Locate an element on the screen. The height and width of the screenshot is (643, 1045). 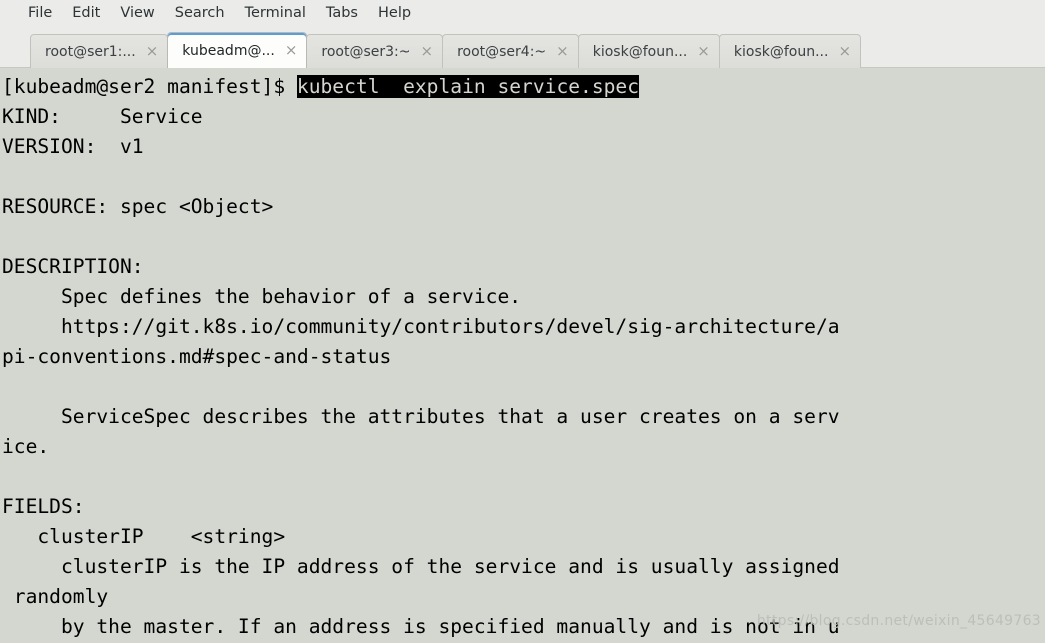
terminal-line: KIND: Service is located at coordinates (102, 116).